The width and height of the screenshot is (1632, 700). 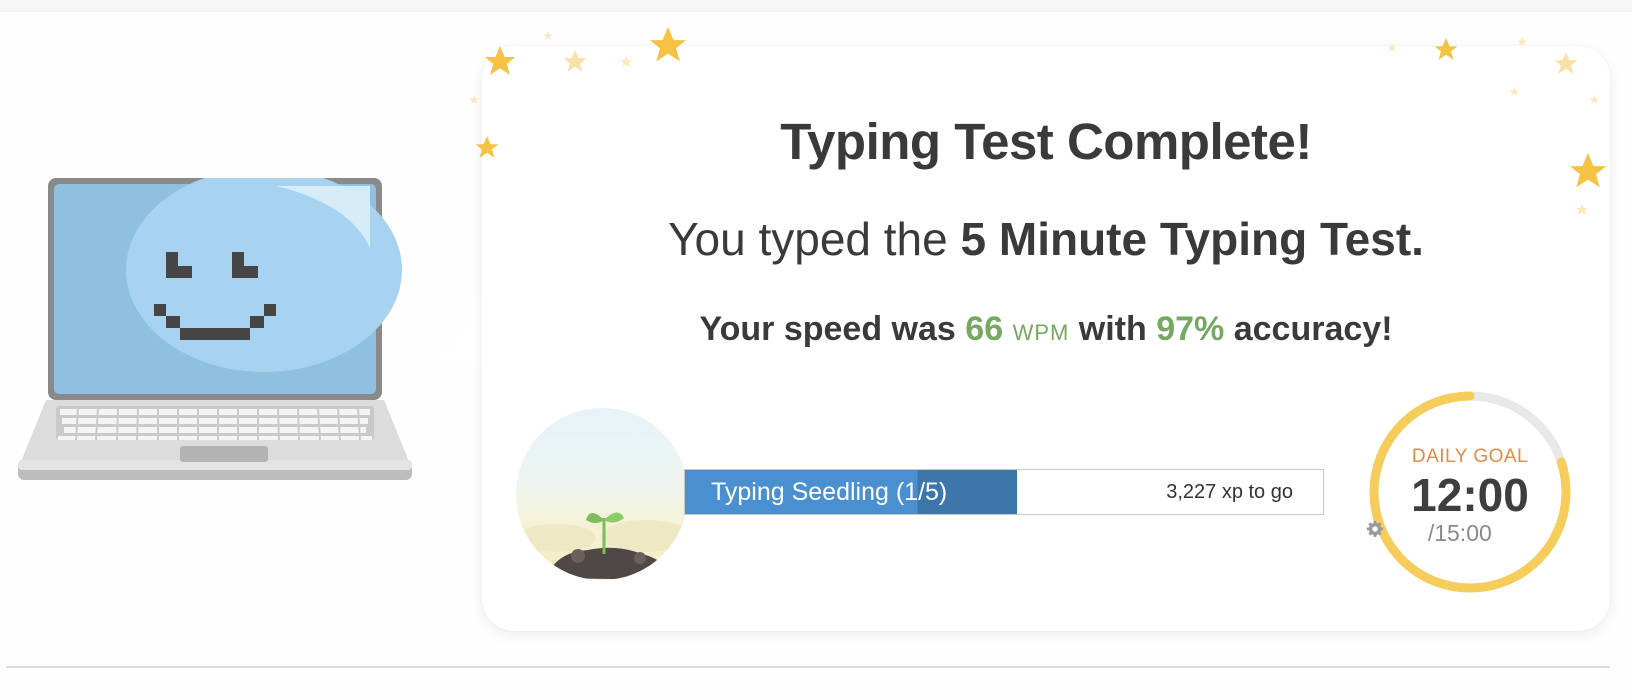 I want to click on accuracy-prefix: with, so click(x=1112, y=329).